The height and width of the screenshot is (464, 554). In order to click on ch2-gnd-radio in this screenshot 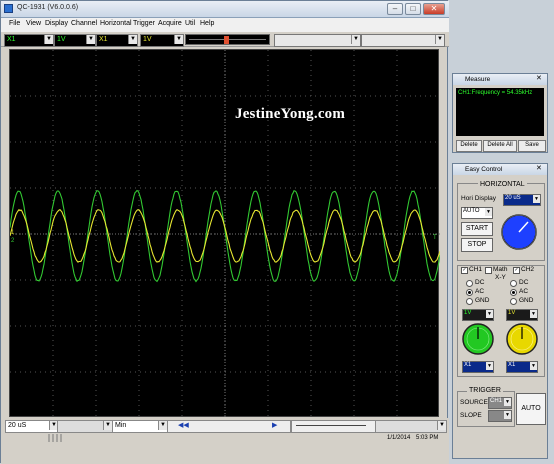, I will do `click(513, 301)`.